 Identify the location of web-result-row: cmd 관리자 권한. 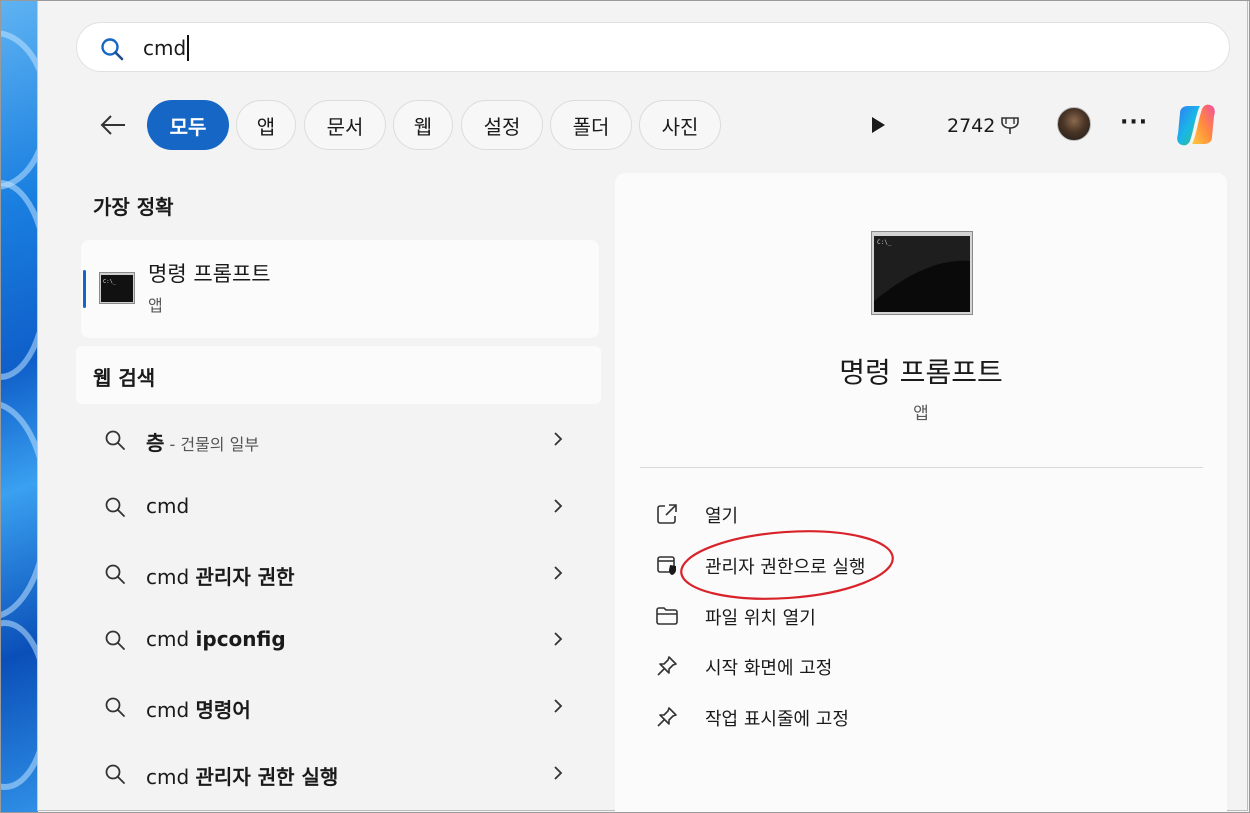
(338, 574).